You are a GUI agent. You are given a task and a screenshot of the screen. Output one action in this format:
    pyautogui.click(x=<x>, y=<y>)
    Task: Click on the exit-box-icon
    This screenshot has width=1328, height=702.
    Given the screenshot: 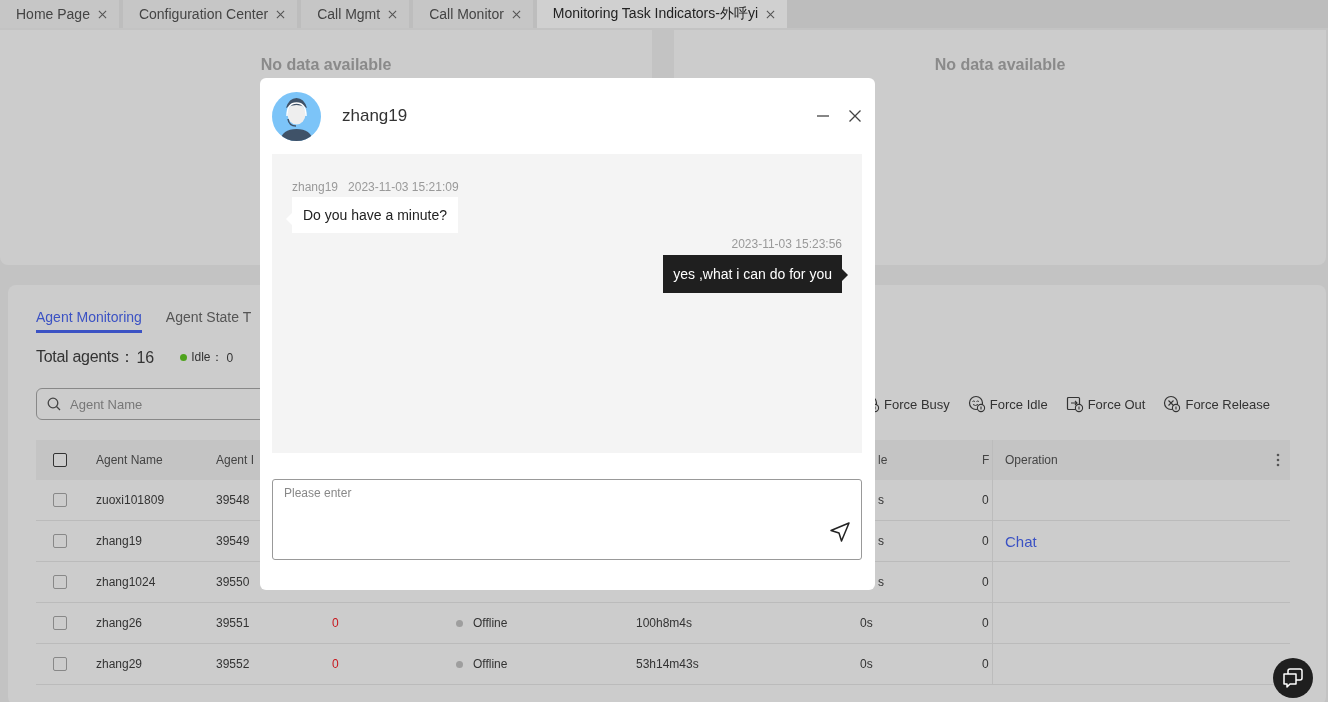 What is the action you would take?
    pyautogui.click(x=1074, y=404)
    